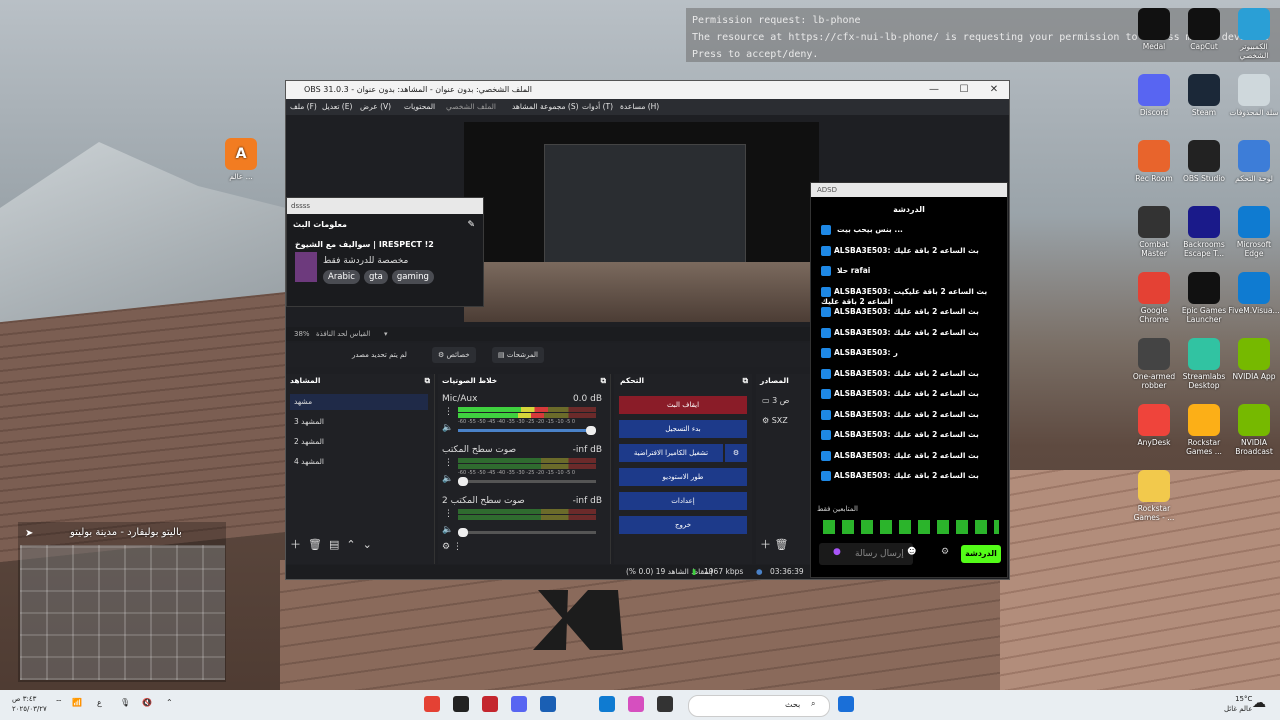  I want to click on studio-mode-button: طور الاستوديو, so click(683, 477).